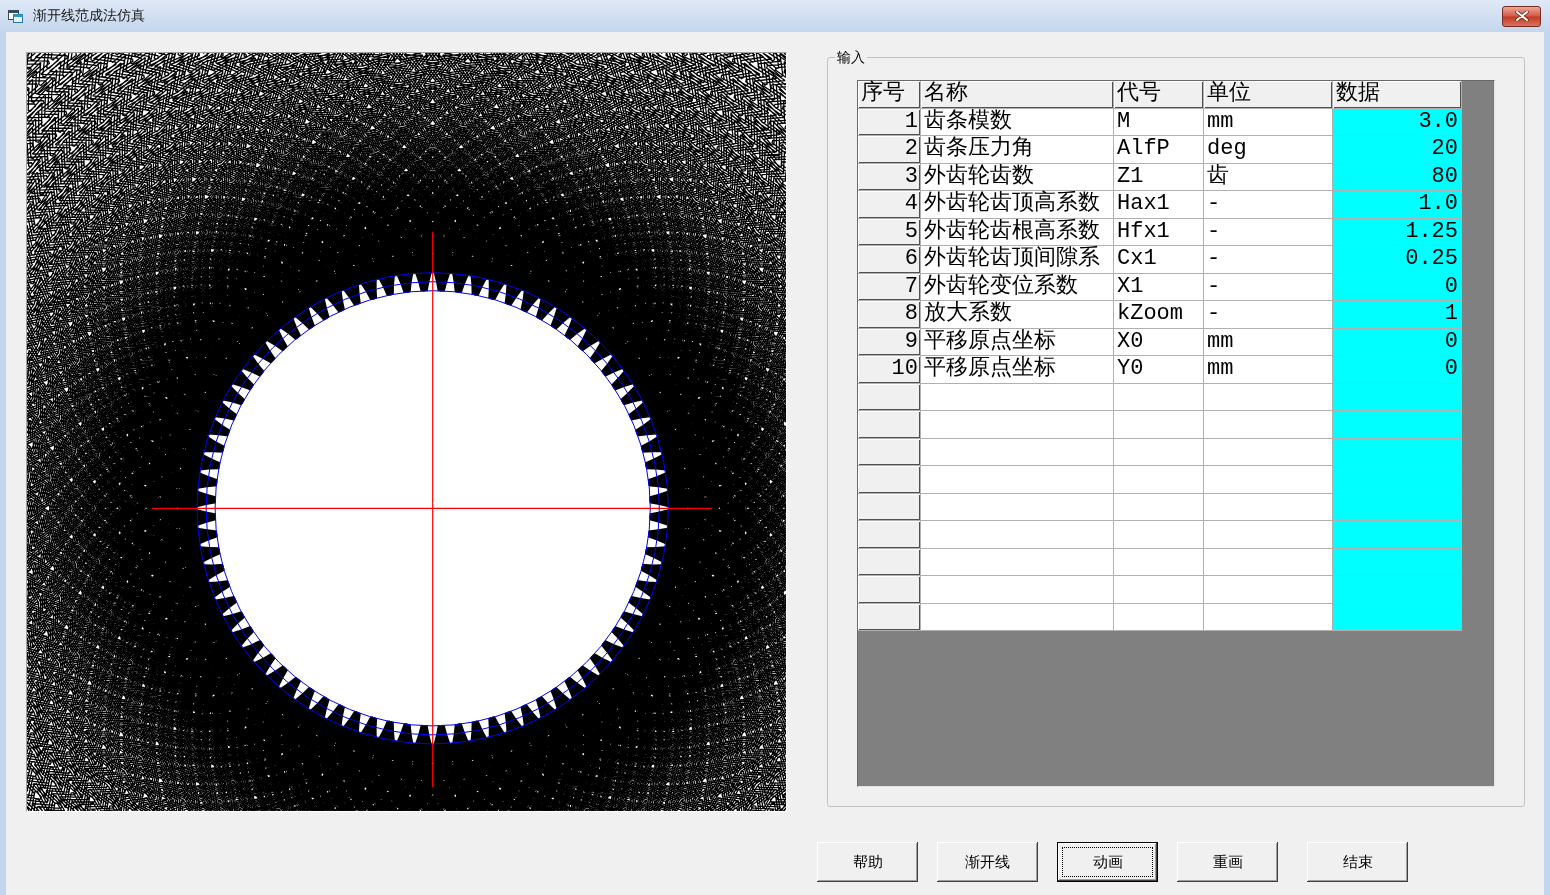 This screenshot has width=1550, height=895. I want to click on exit-button: 结束, so click(1357, 862).